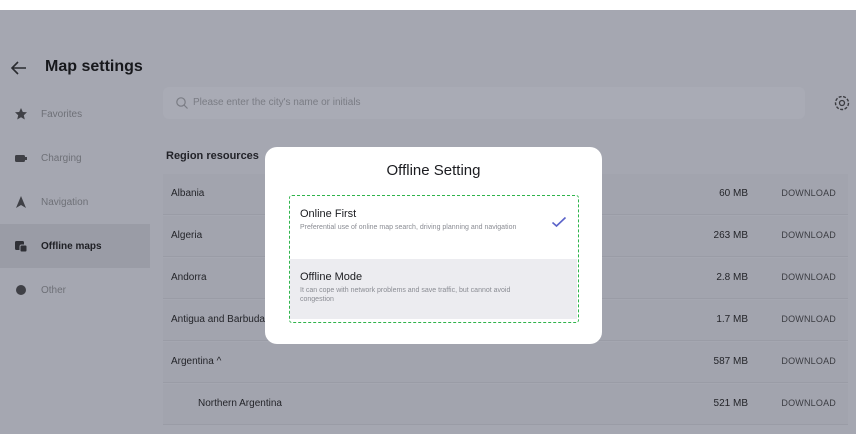 This screenshot has height=434, width=856. I want to click on section-title: Region resources, so click(212, 156).